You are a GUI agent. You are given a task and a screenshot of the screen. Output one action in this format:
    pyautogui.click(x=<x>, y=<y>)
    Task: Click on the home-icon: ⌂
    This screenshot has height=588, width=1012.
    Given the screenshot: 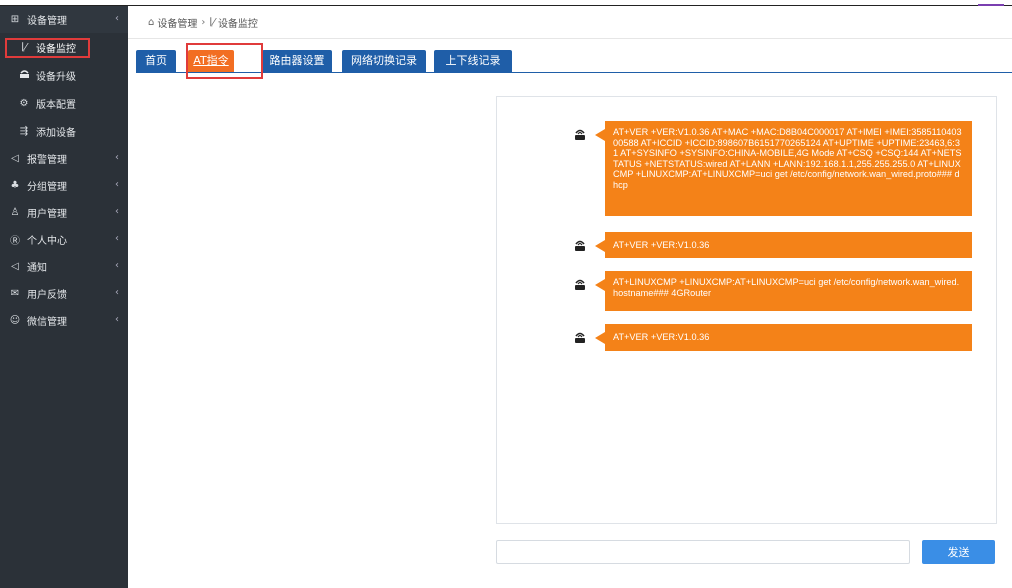 What is the action you would take?
    pyautogui.click(x=151, y=22)
    